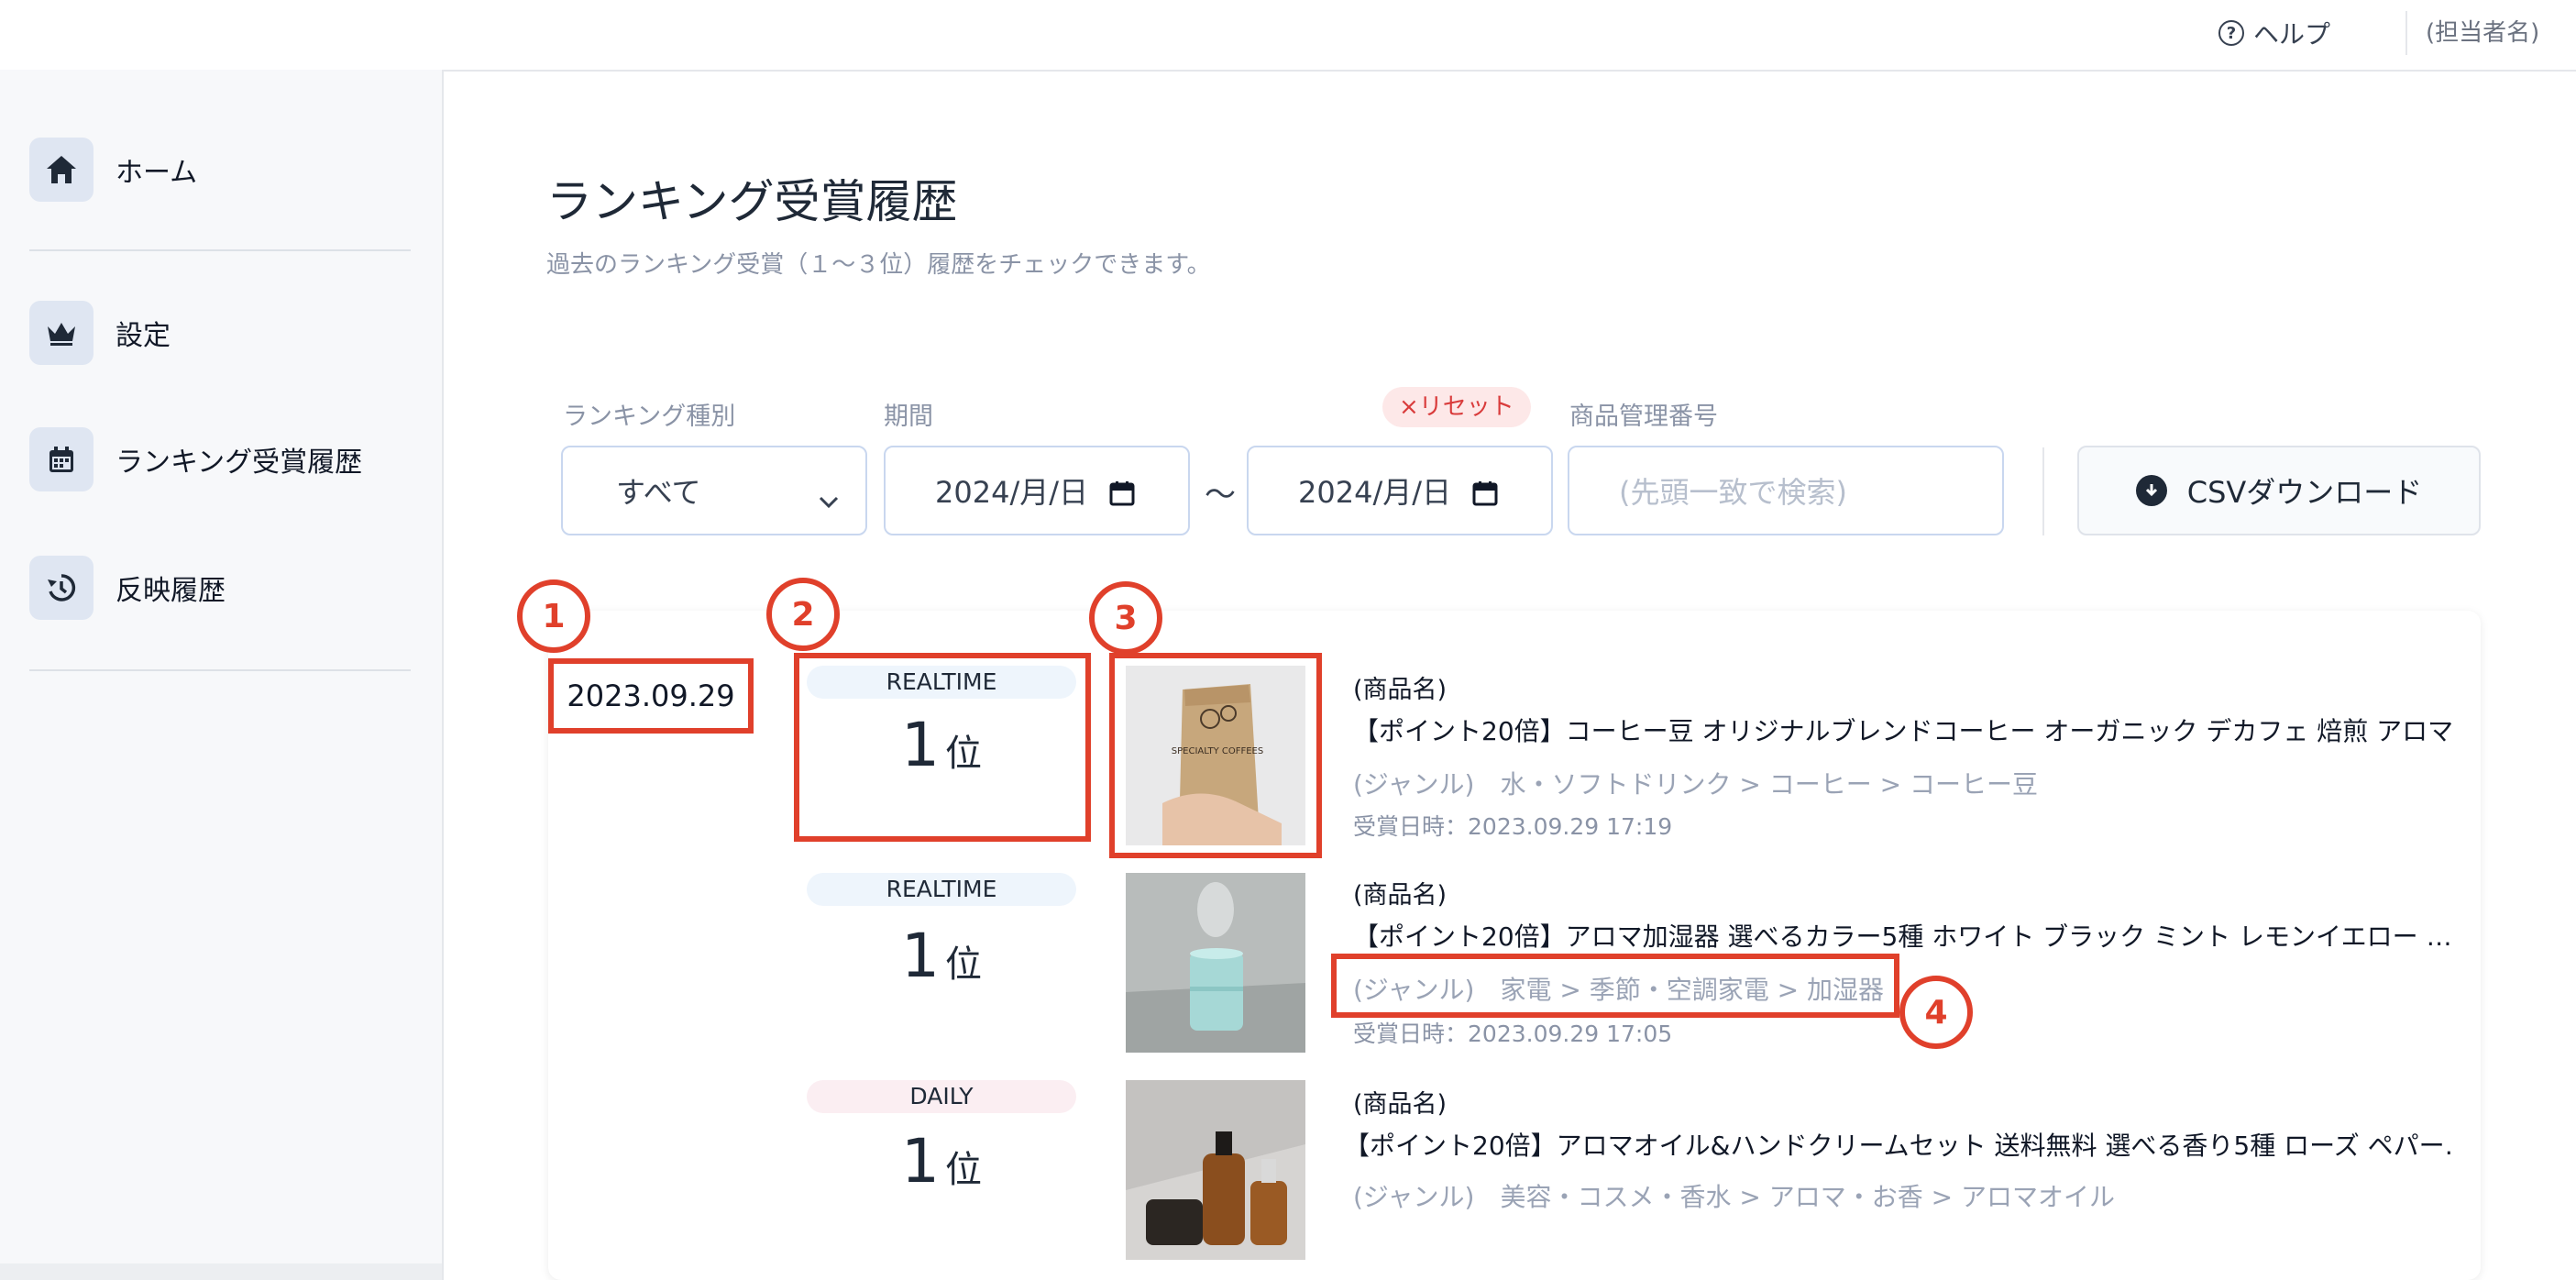 This screenshot has width=2576, height=1280. I want to click on annotation-box-thumbnail, so click(1216, 756).